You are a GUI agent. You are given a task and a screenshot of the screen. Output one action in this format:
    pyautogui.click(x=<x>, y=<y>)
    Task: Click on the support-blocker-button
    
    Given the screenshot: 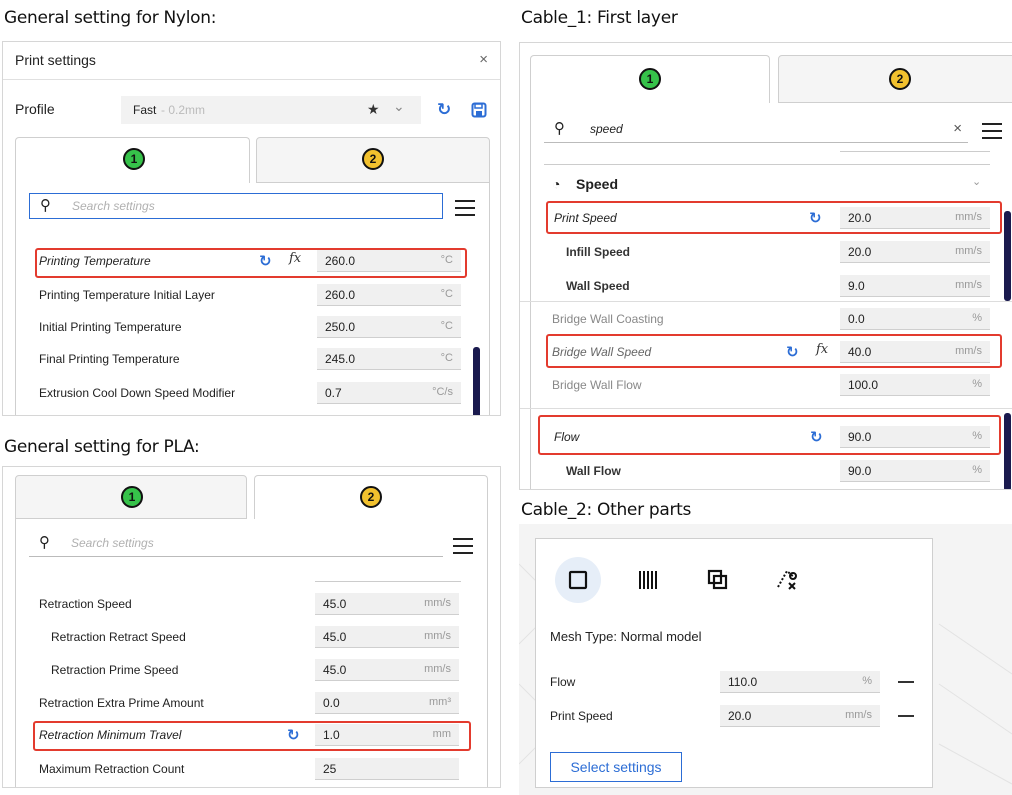 What is the action you would take?
    pyautogui.click(x=788, y=580)
    